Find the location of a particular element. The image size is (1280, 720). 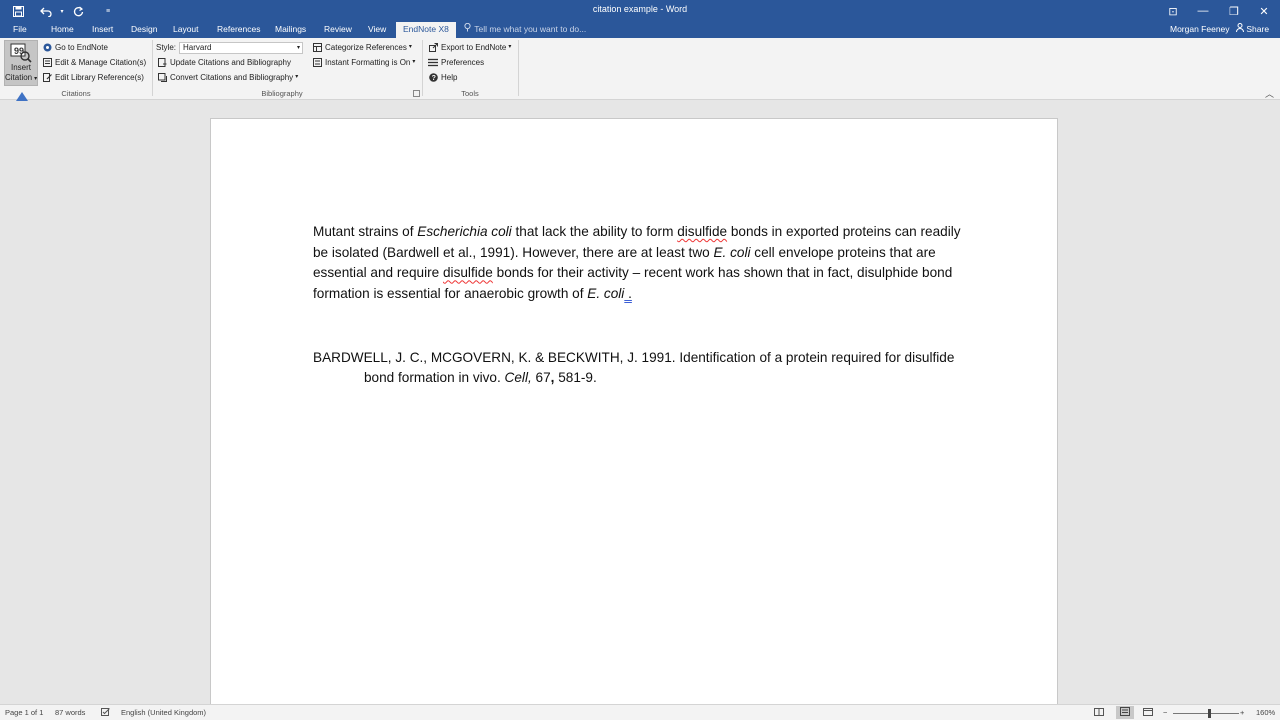

instant-formatting-icon is located at coordinates (317, 62).